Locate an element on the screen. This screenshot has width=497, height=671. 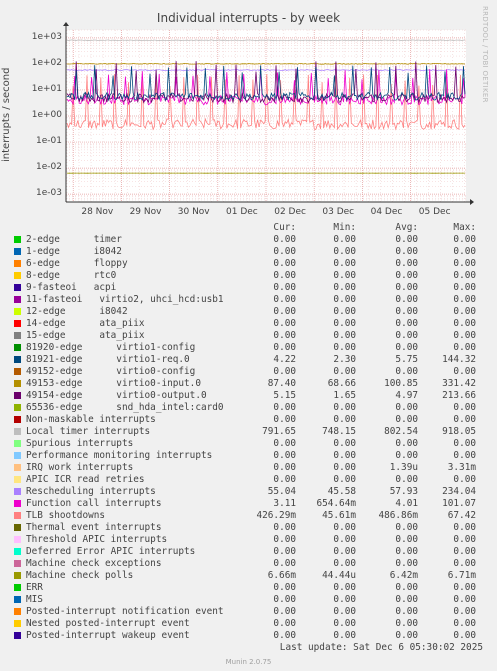
legend-row: Non-maskable interrupts 0.00 0.00 0.00 0.00 is located at coordinates (248, 420).